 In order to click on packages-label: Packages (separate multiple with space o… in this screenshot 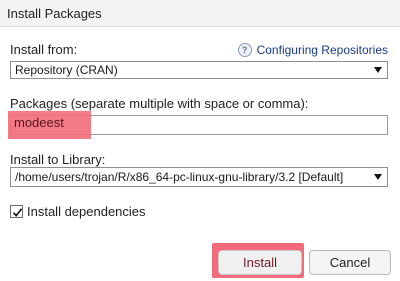, I will do `click(159, 103)`.